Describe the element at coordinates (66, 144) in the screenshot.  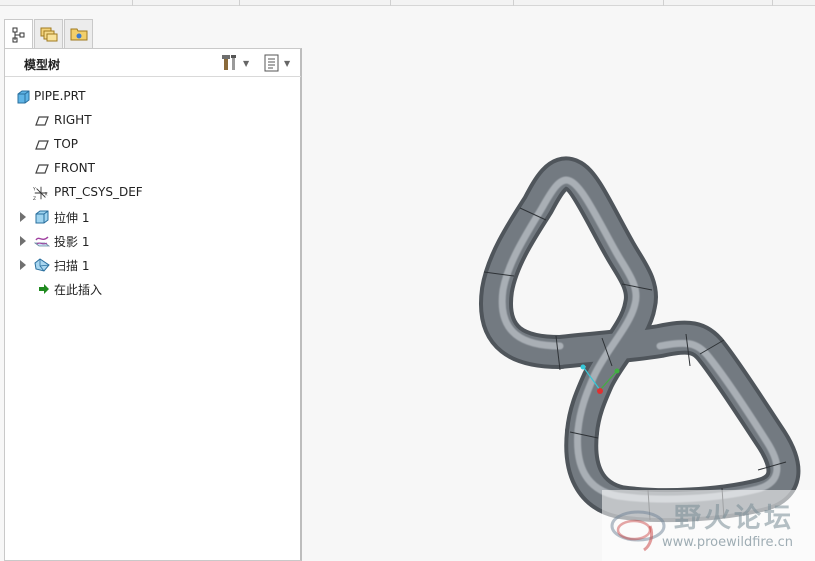
I see `tree-item-label: TOP` at that location.